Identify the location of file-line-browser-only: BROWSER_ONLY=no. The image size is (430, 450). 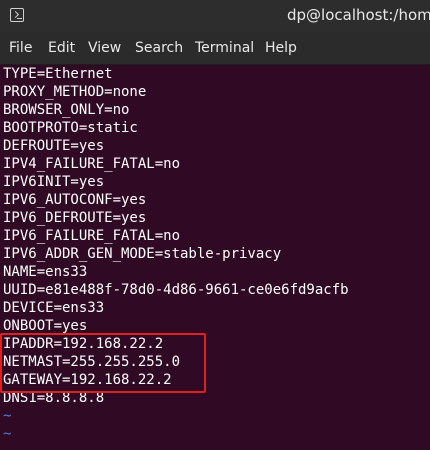
(66, 110).